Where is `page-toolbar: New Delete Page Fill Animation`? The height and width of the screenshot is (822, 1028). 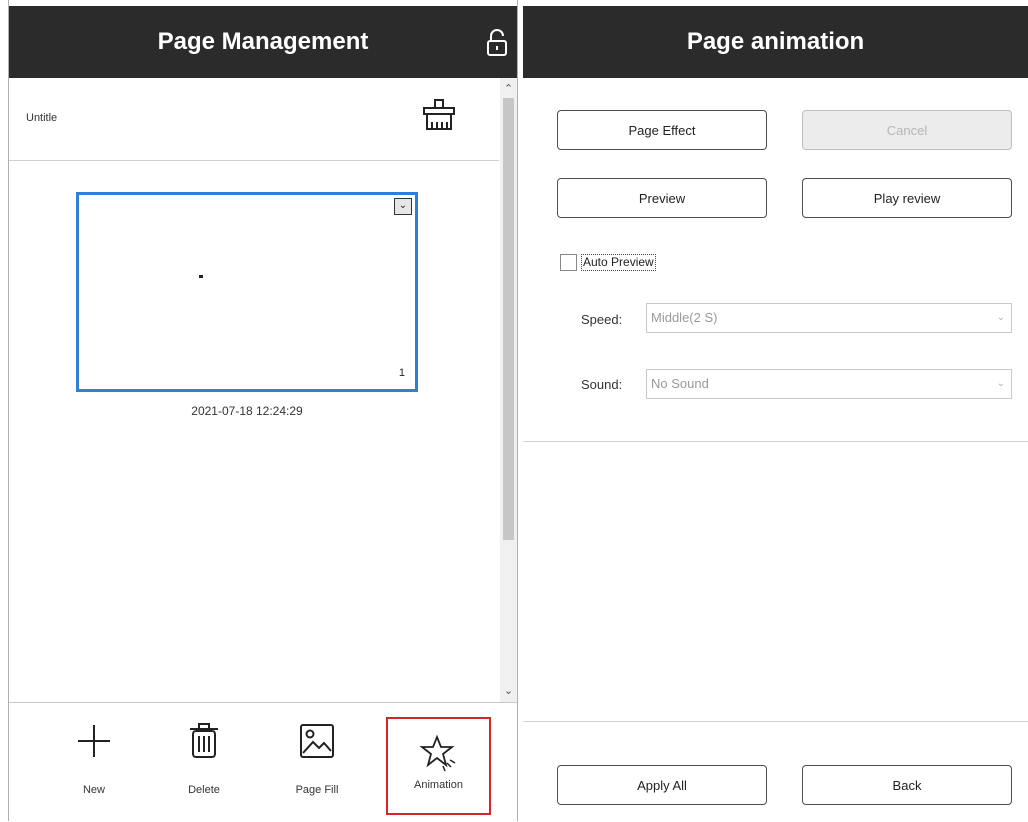 page-toolbar: New Delete Page Fill Animation is located at coordinates (263, 762).